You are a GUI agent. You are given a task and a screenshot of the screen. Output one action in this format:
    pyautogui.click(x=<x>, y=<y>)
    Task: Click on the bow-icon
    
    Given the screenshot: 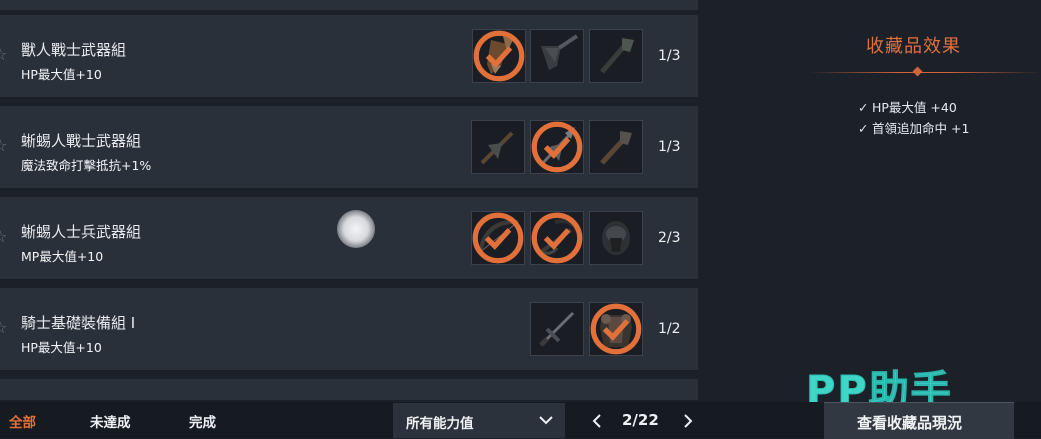 What is the action you would take?
    pyautogui.click(x=498, y=238)
    